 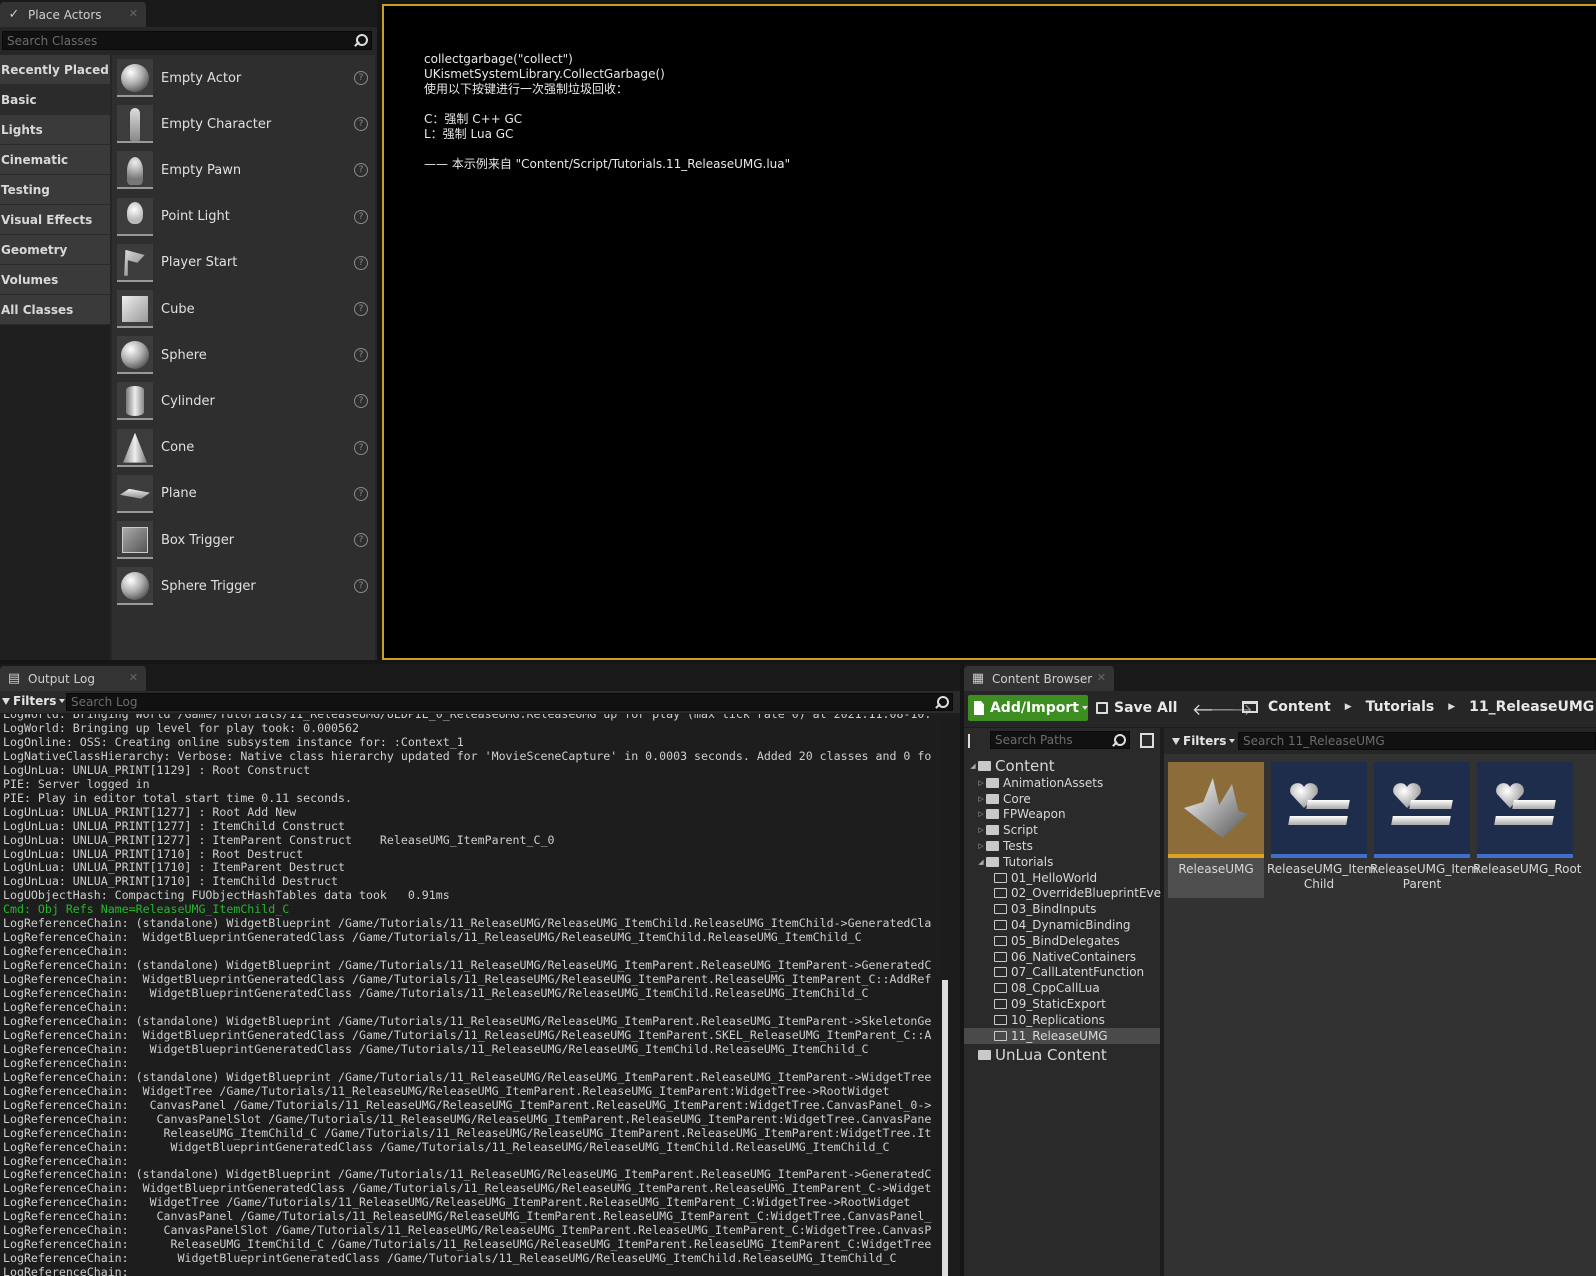 I want to click on search-classes-input: Search Classes, so click(x=187, y=40).